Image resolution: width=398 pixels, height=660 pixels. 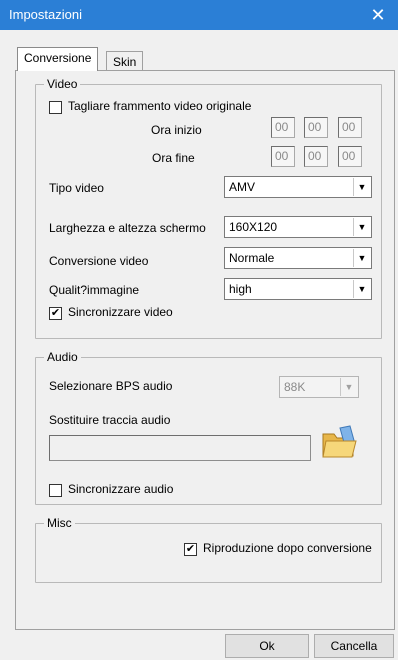 I want to click on ok-button: Ok, so click(x=267, y=646).